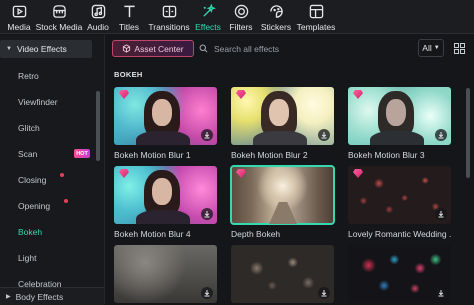 Image resolution: width=474 pixels, height=305 pixels. What do you see at coordinates (299, 48) in the screenshot?
I see `search-input: Search all effects` at bounding box center [299, 48].